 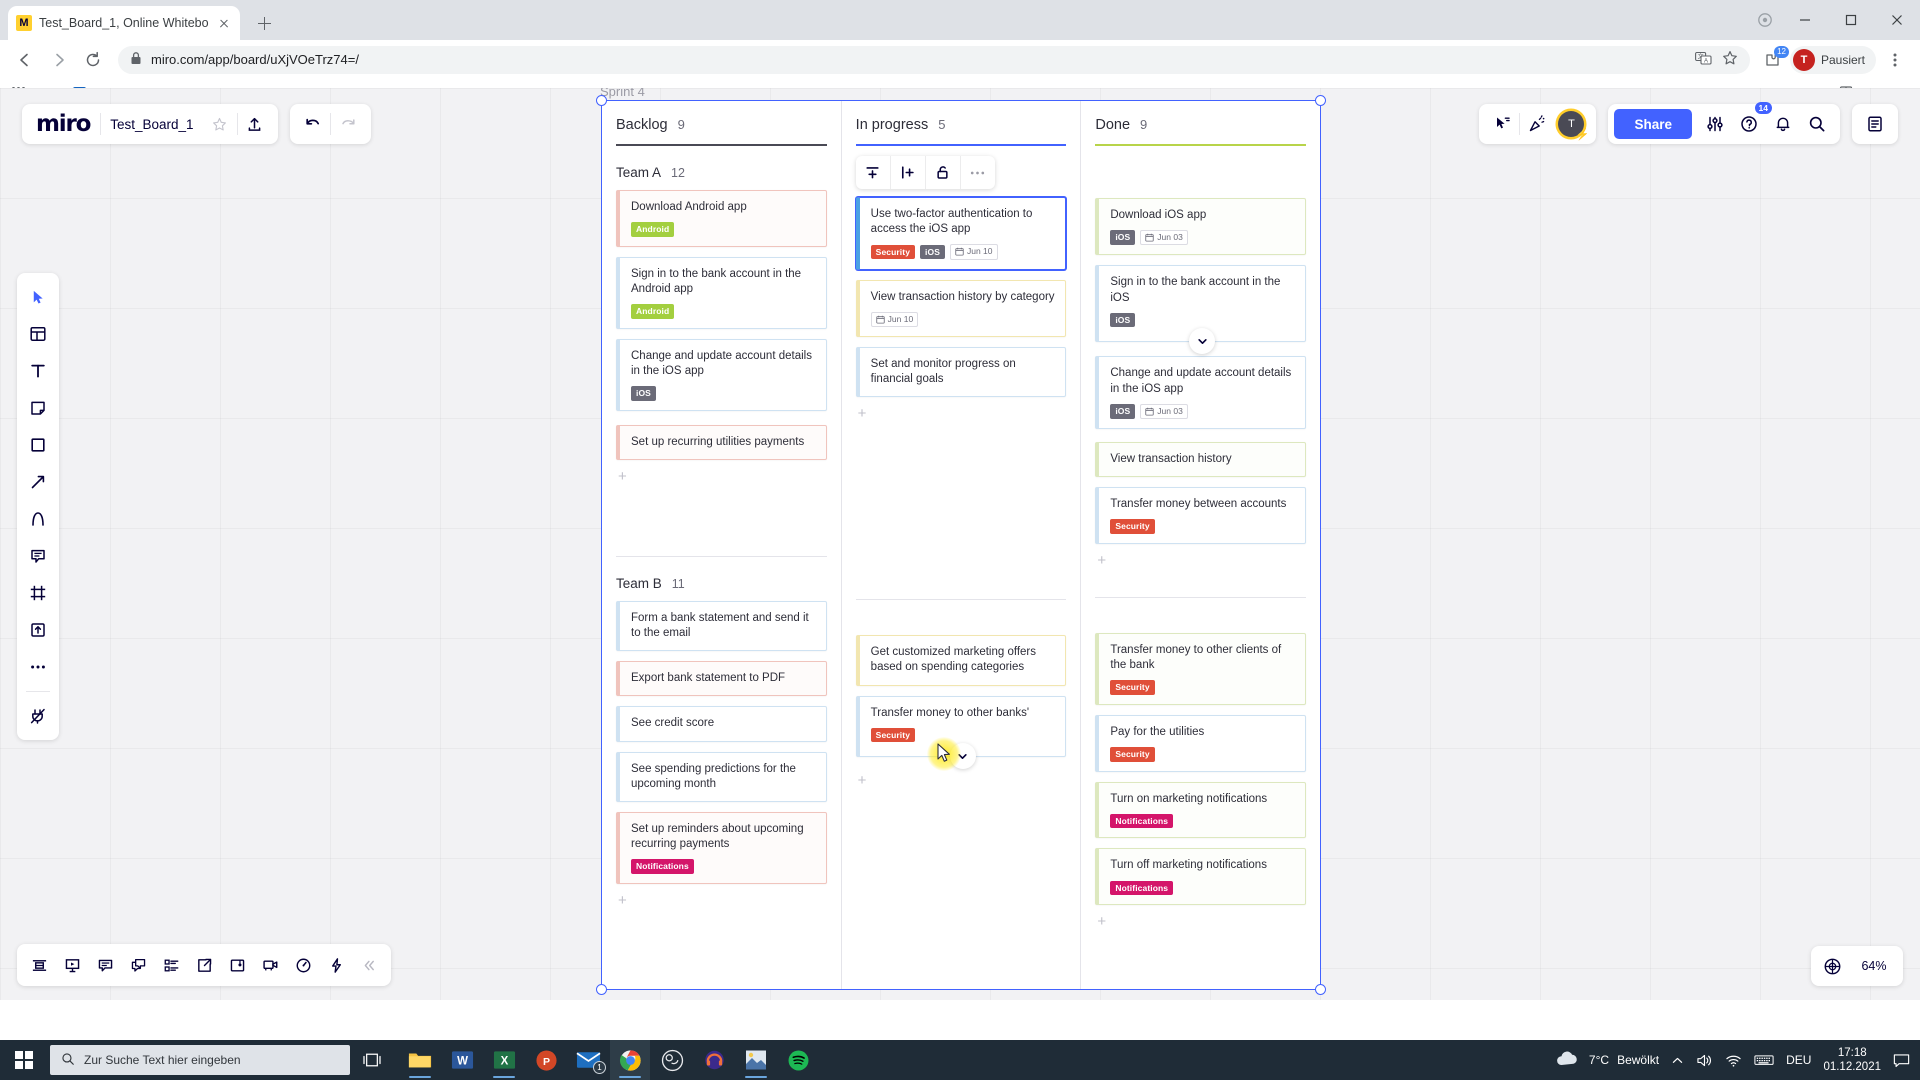 What do you see at coordinates (934, 59) in the screenshot?
I see `address-bar: miro.com/app/board/uXjVOeTrz74=/ 文A` at bounding box center [934, 59].